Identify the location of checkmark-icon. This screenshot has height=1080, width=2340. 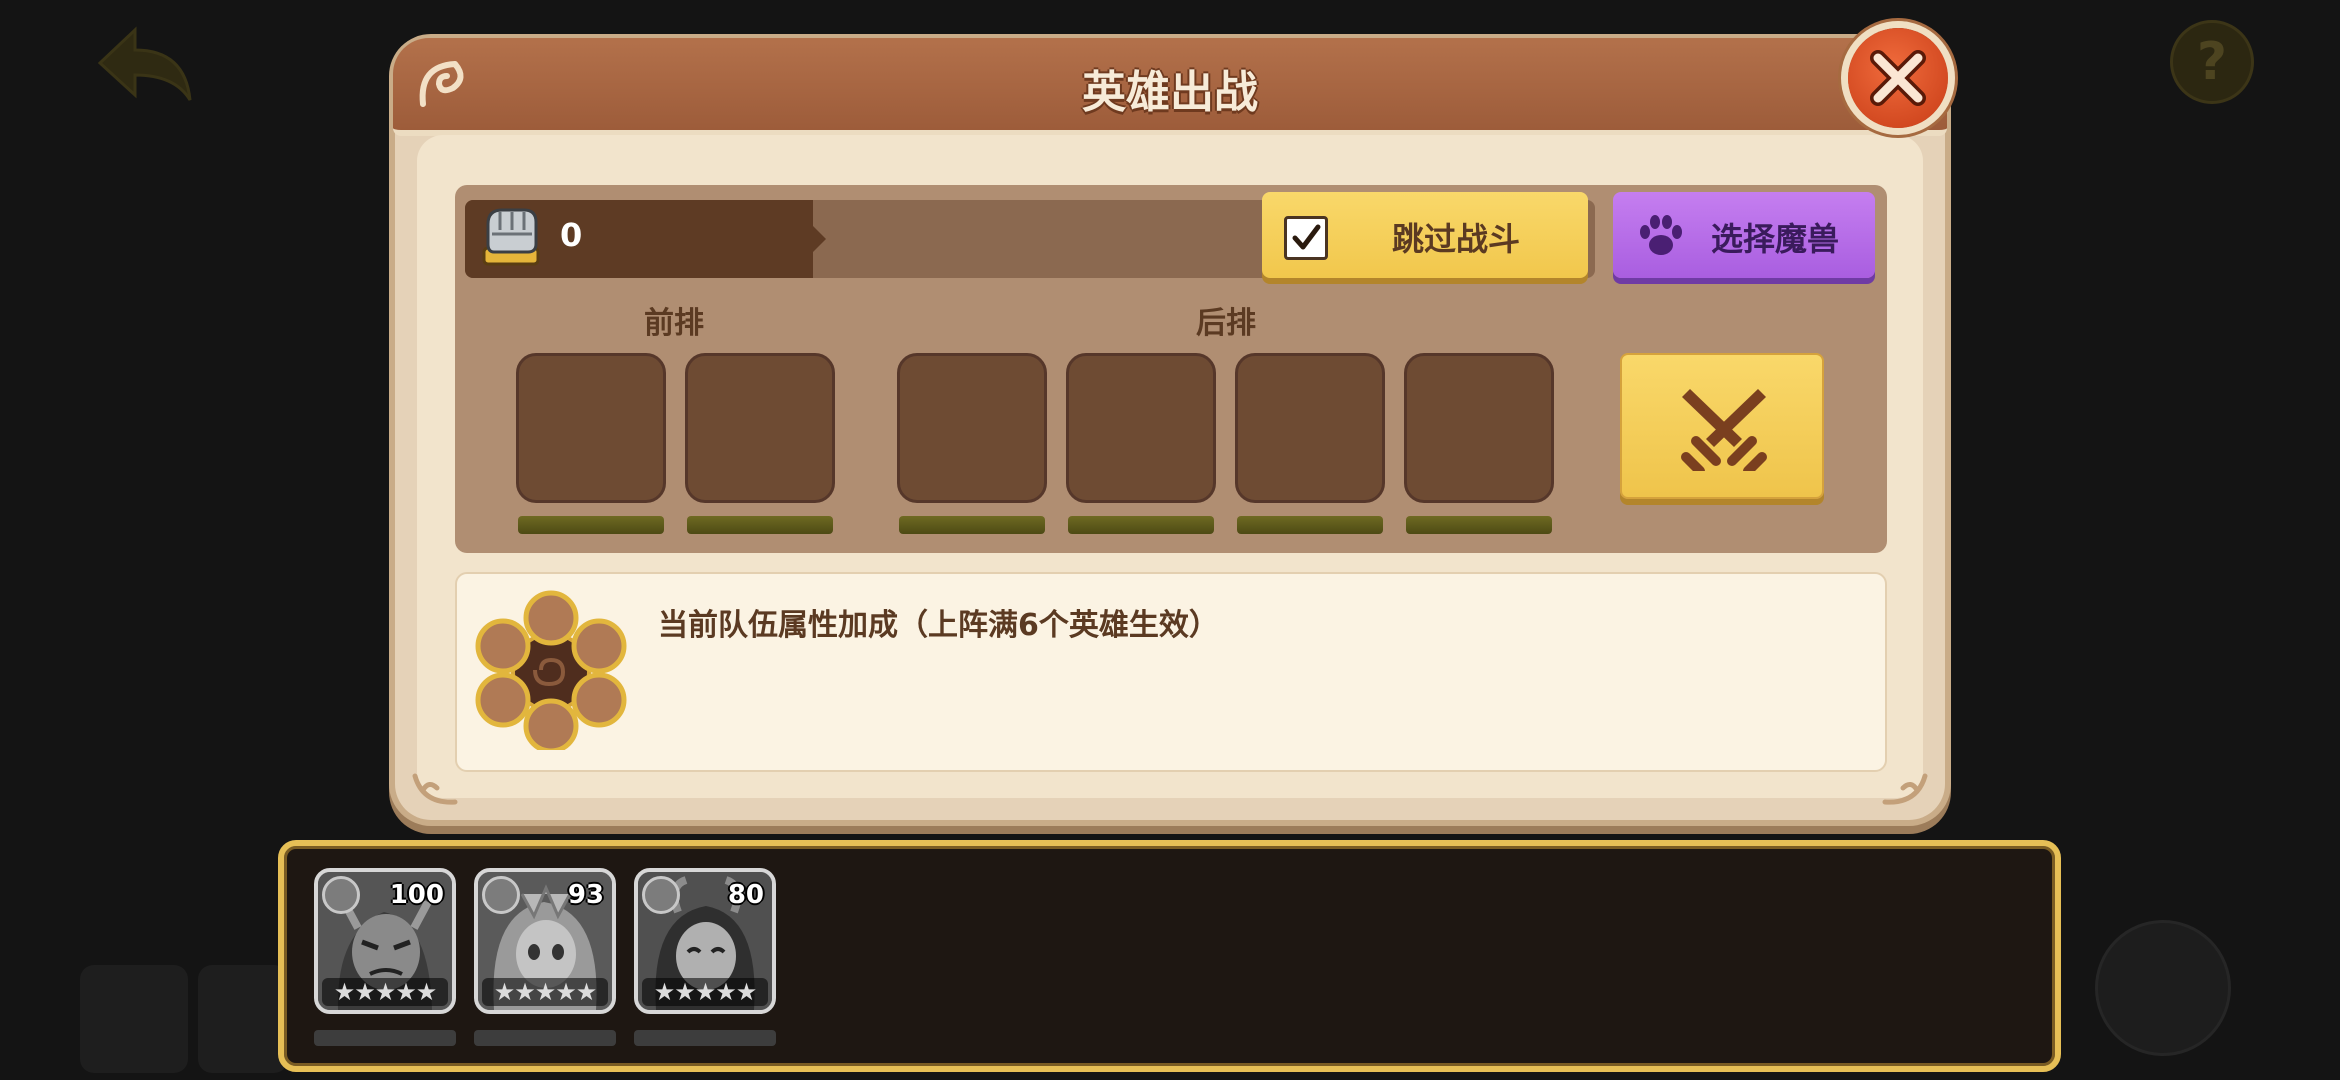
(1306, 237).